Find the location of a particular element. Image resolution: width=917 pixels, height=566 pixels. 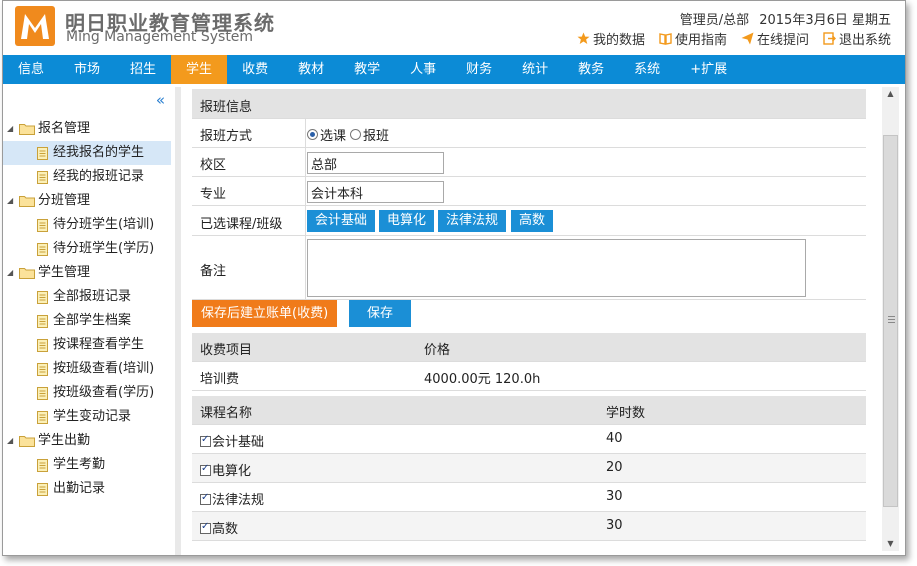

nav-item-system: 系统 is located at coordinates (647, 69).